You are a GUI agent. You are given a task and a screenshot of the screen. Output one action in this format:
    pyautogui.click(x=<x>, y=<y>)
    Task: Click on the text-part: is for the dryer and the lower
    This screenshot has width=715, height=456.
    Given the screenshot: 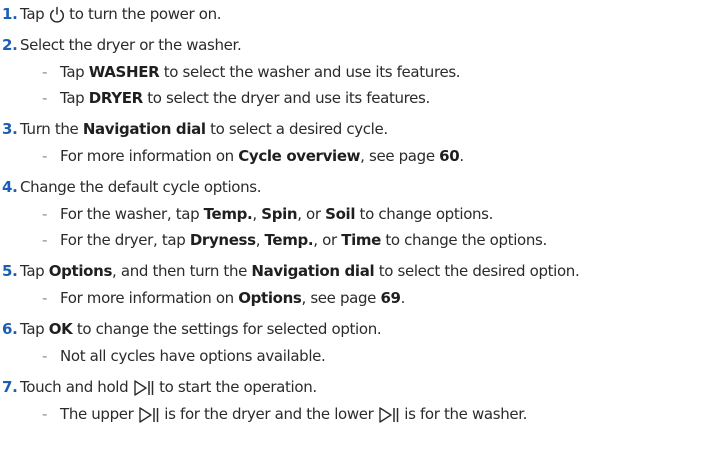 What is the action you would take?
    pyautogui.click(x=268, y=414)
    